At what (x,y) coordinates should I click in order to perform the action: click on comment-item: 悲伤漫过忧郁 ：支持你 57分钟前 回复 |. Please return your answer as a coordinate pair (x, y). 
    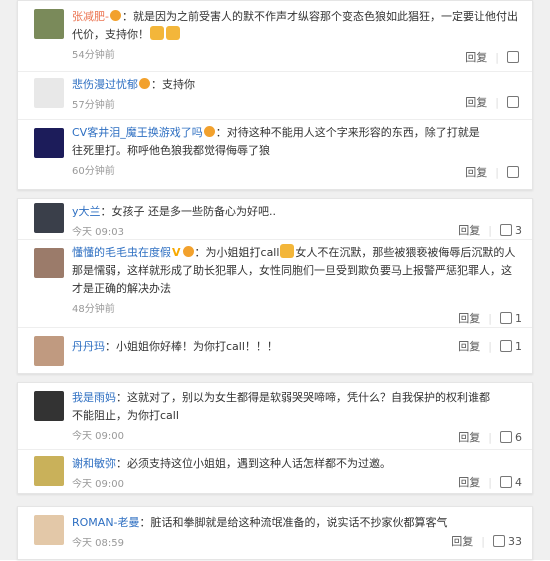
    Looking at the image, I should click on (275, 95).